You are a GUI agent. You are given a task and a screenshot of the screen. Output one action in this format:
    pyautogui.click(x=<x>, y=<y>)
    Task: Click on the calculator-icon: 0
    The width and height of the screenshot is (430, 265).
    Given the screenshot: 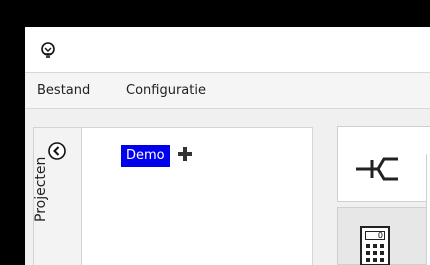 What is the action you would take?
    pyautogui.click(x=375, y=245)
    